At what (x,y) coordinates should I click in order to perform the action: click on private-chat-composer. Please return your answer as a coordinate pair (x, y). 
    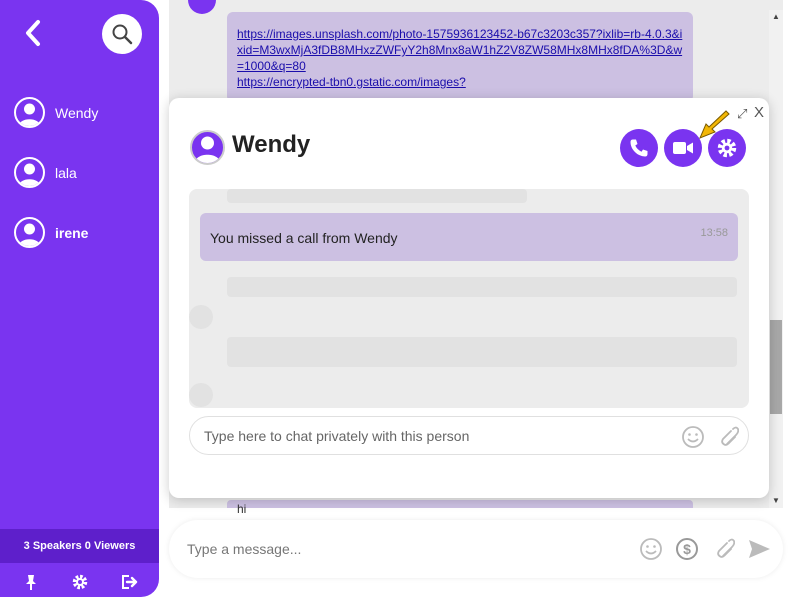
    Looking at the image, I should click on (469, 435).